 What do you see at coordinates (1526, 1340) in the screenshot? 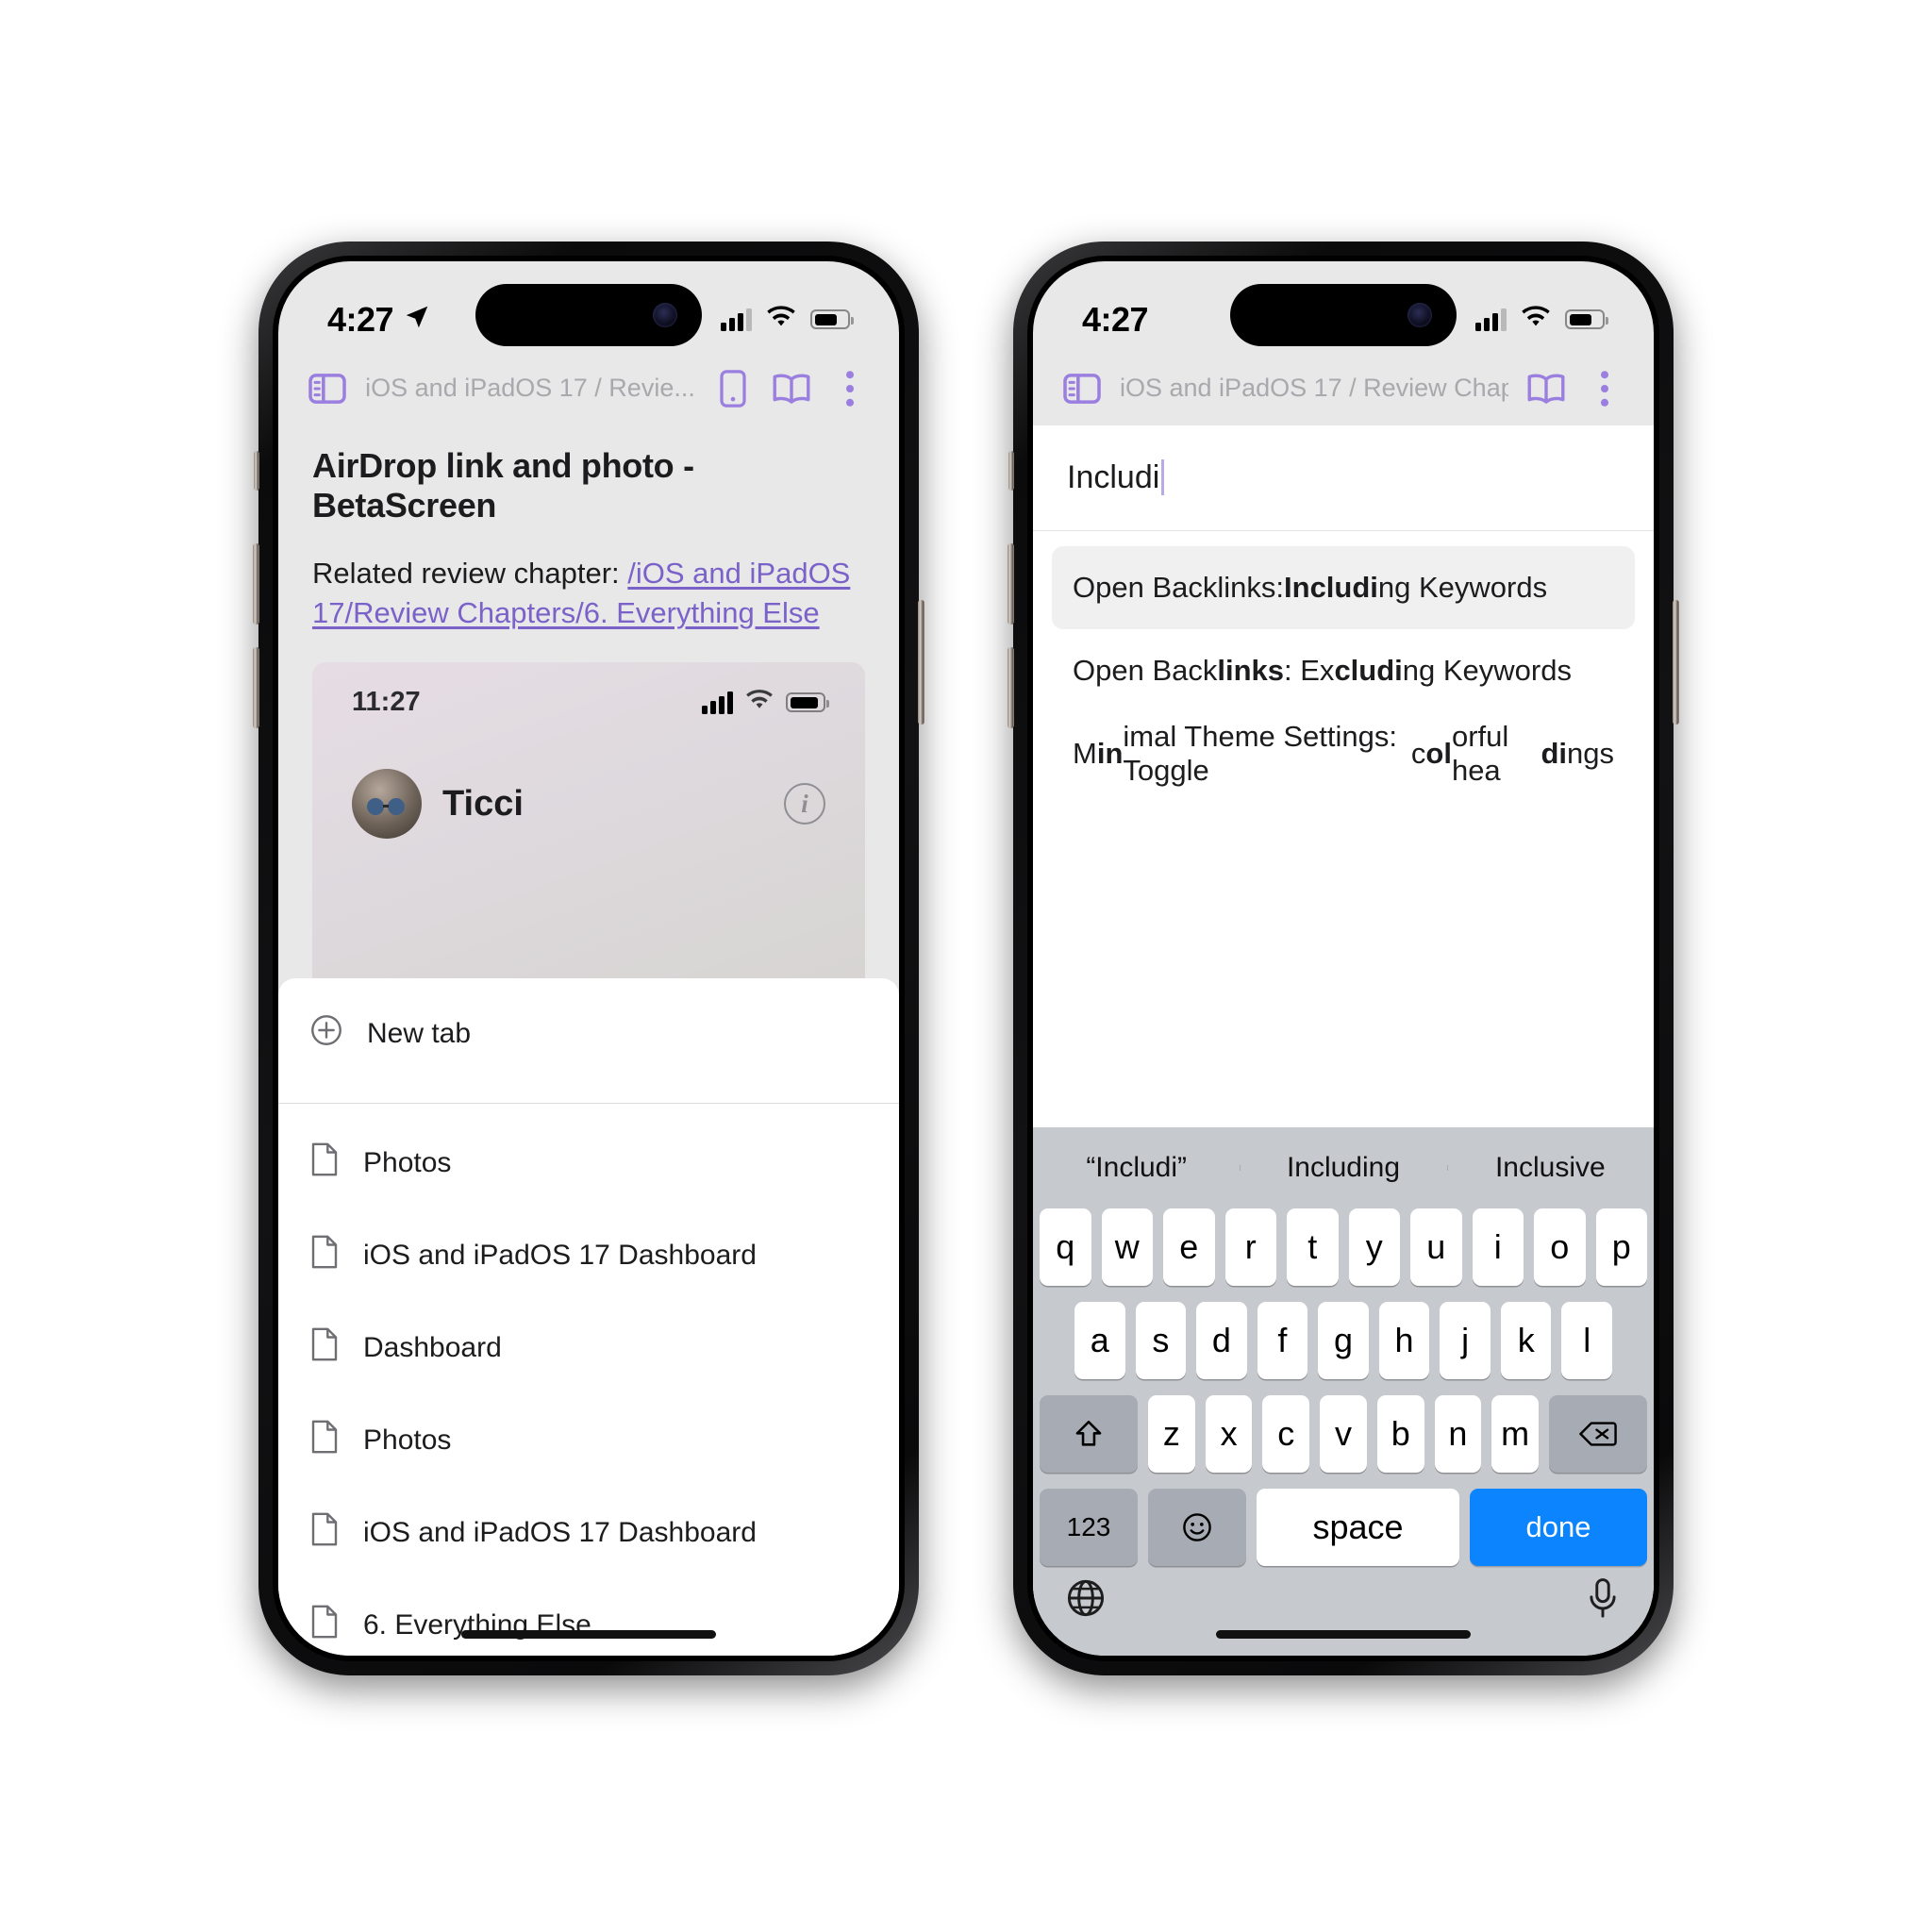
I see `key-k: k` at bounding box center [1526, 1340].